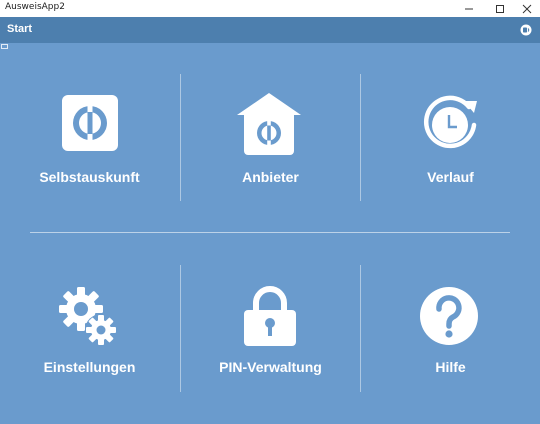 The image size is (540, 424). I want to click on history-clock-icon, so click(450, 122).